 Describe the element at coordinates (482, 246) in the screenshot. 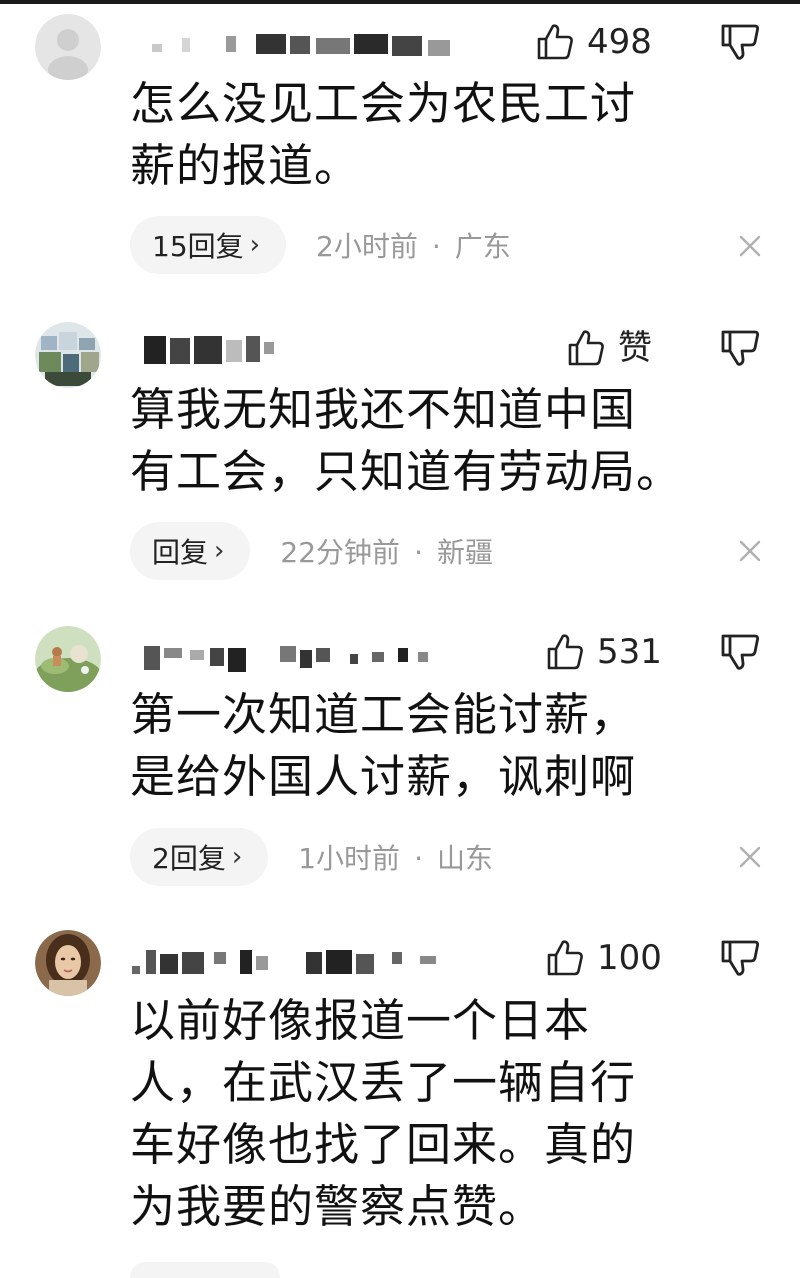

I see `comment-location: 广东` at that location.